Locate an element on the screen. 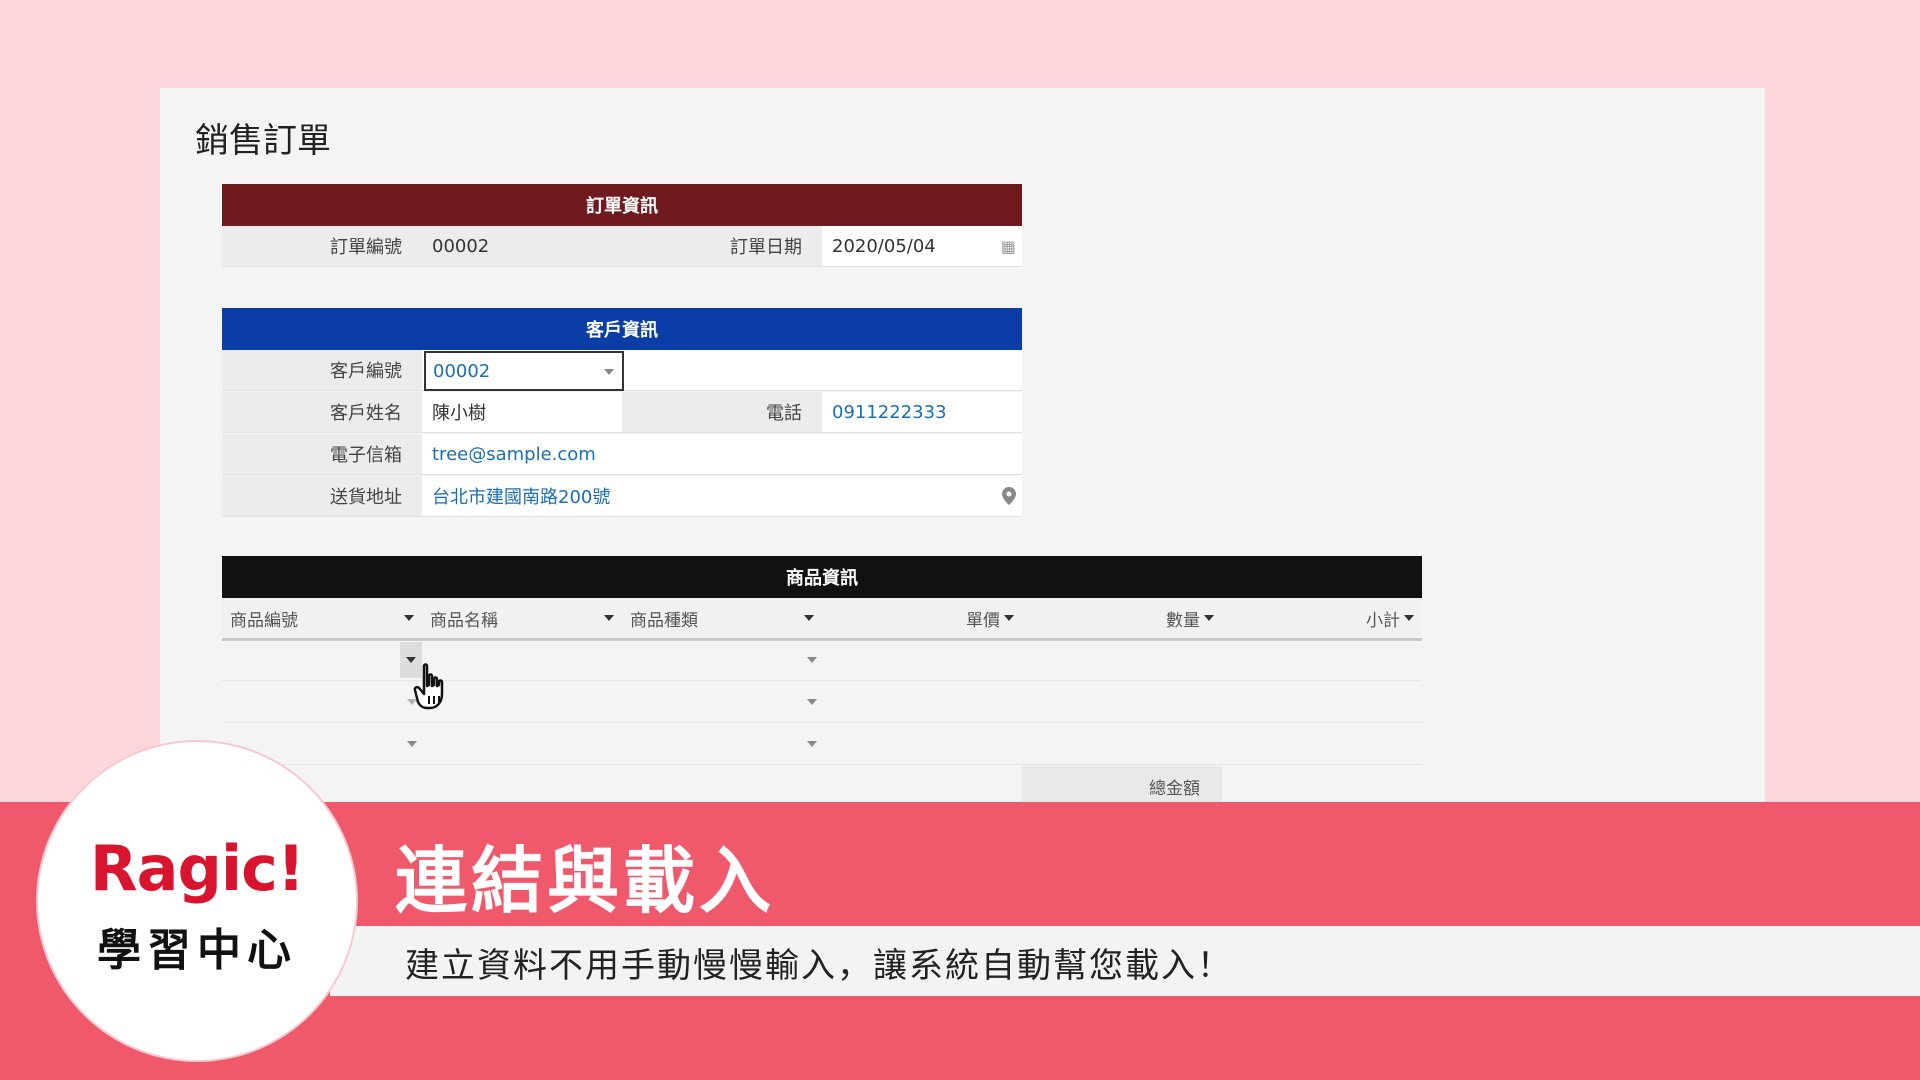  customer-info-header: 客戶資訊 is located at coordinates (622, 329).